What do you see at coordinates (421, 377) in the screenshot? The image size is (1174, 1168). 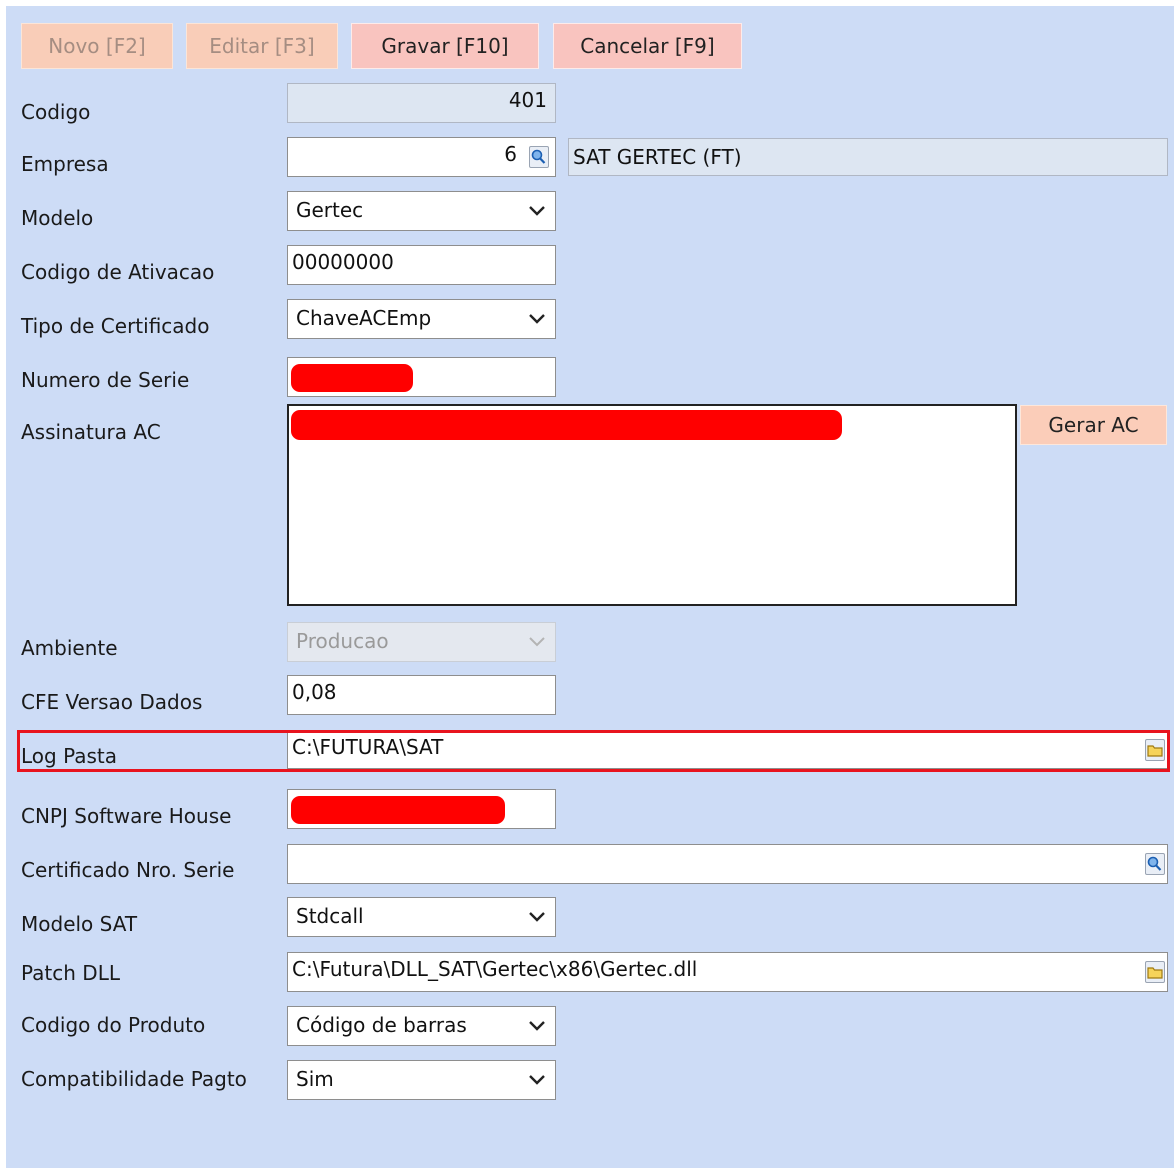 I see `numero-serie-input` at bounding box center [421, 377].